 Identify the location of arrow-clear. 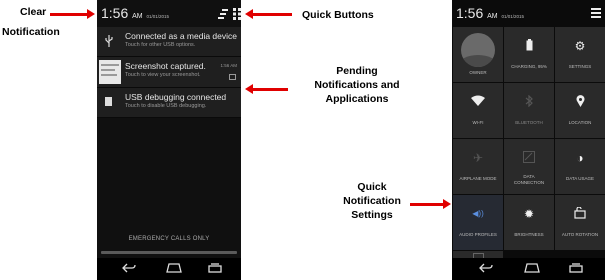
(72, 14).